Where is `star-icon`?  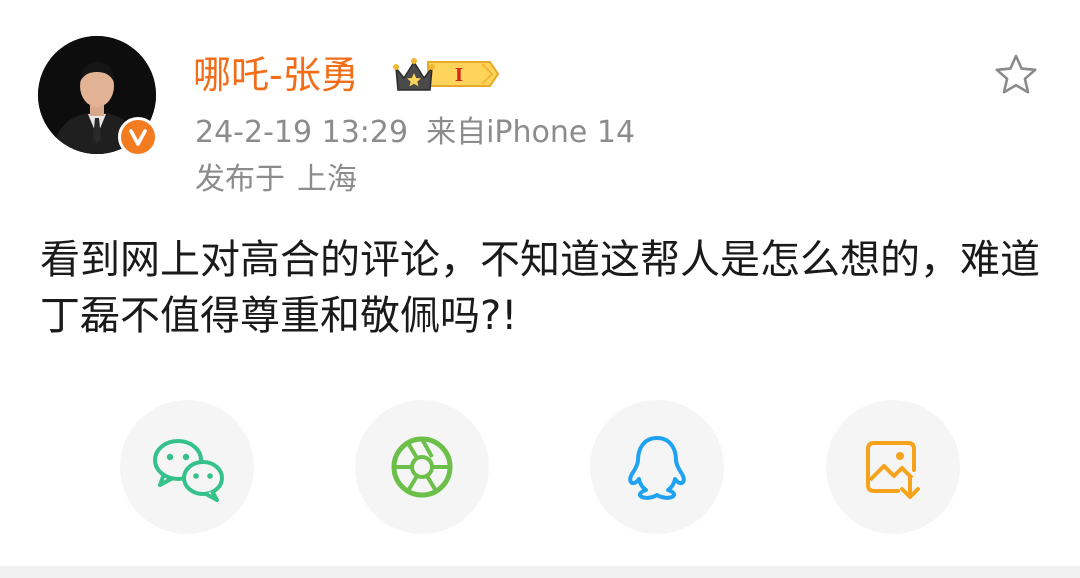 star-icon is located at coordinates (1016, 74).